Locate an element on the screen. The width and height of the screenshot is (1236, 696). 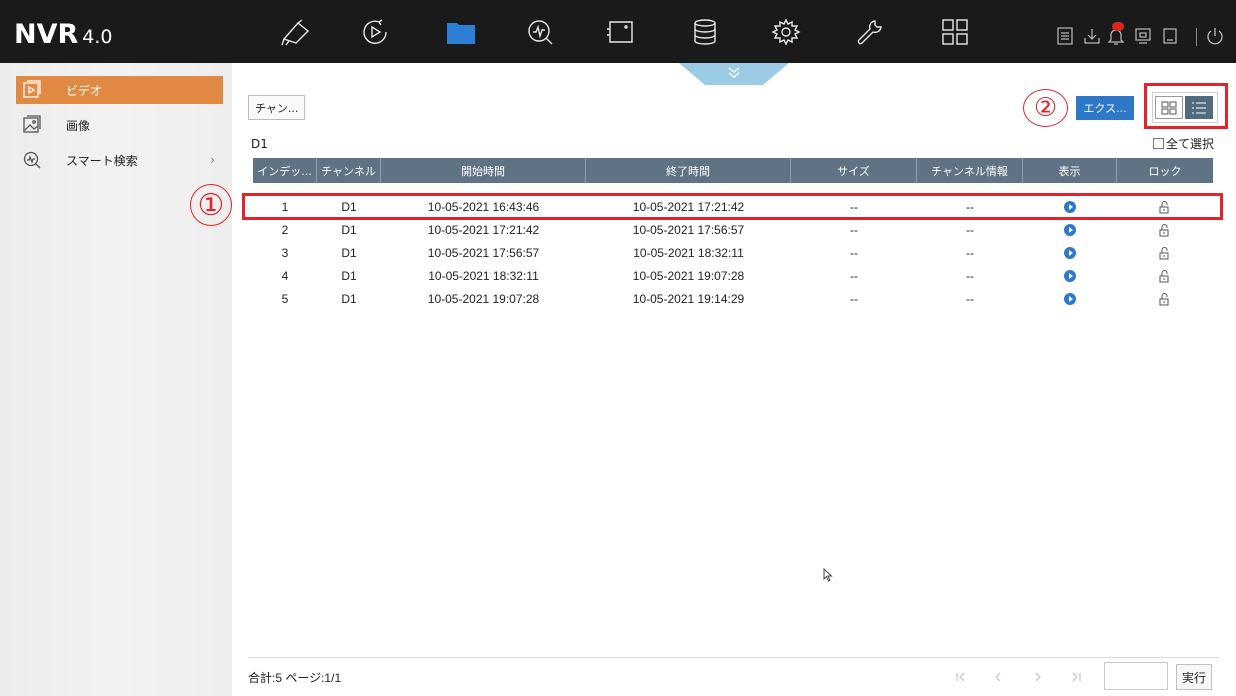
column-header-end-time: 終了時間 is located at coordinates (688, 170).